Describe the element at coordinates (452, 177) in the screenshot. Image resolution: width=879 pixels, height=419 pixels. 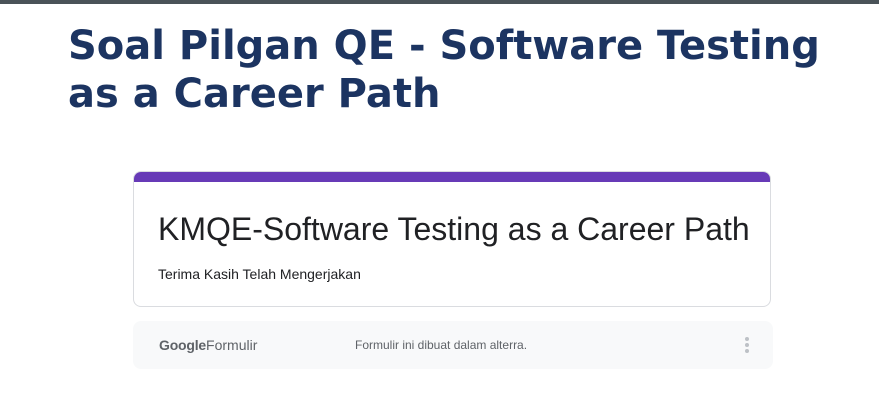
I see `form-card-accent-bar` at that location.